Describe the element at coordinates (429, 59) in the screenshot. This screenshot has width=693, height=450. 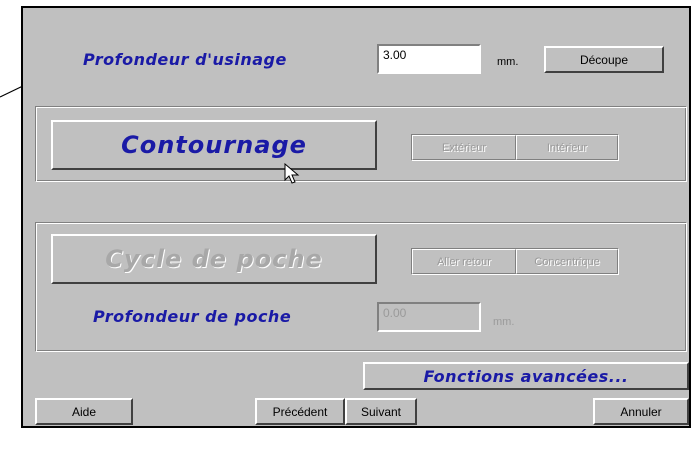
I see `machining-depth-input: 3.00` at that location.